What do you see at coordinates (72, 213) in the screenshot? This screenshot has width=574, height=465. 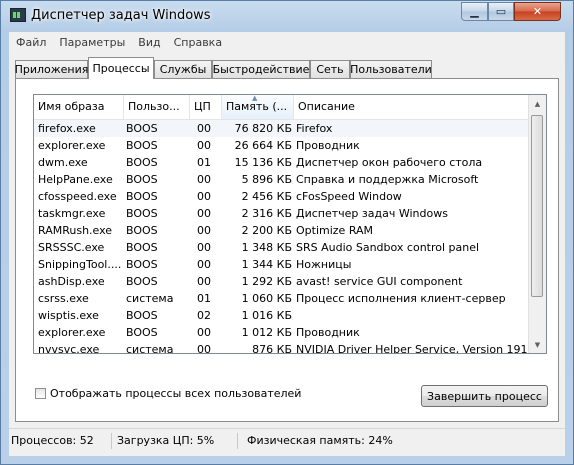 I see `process-name: taskmgr.exe` at bounding box center [72, 213].